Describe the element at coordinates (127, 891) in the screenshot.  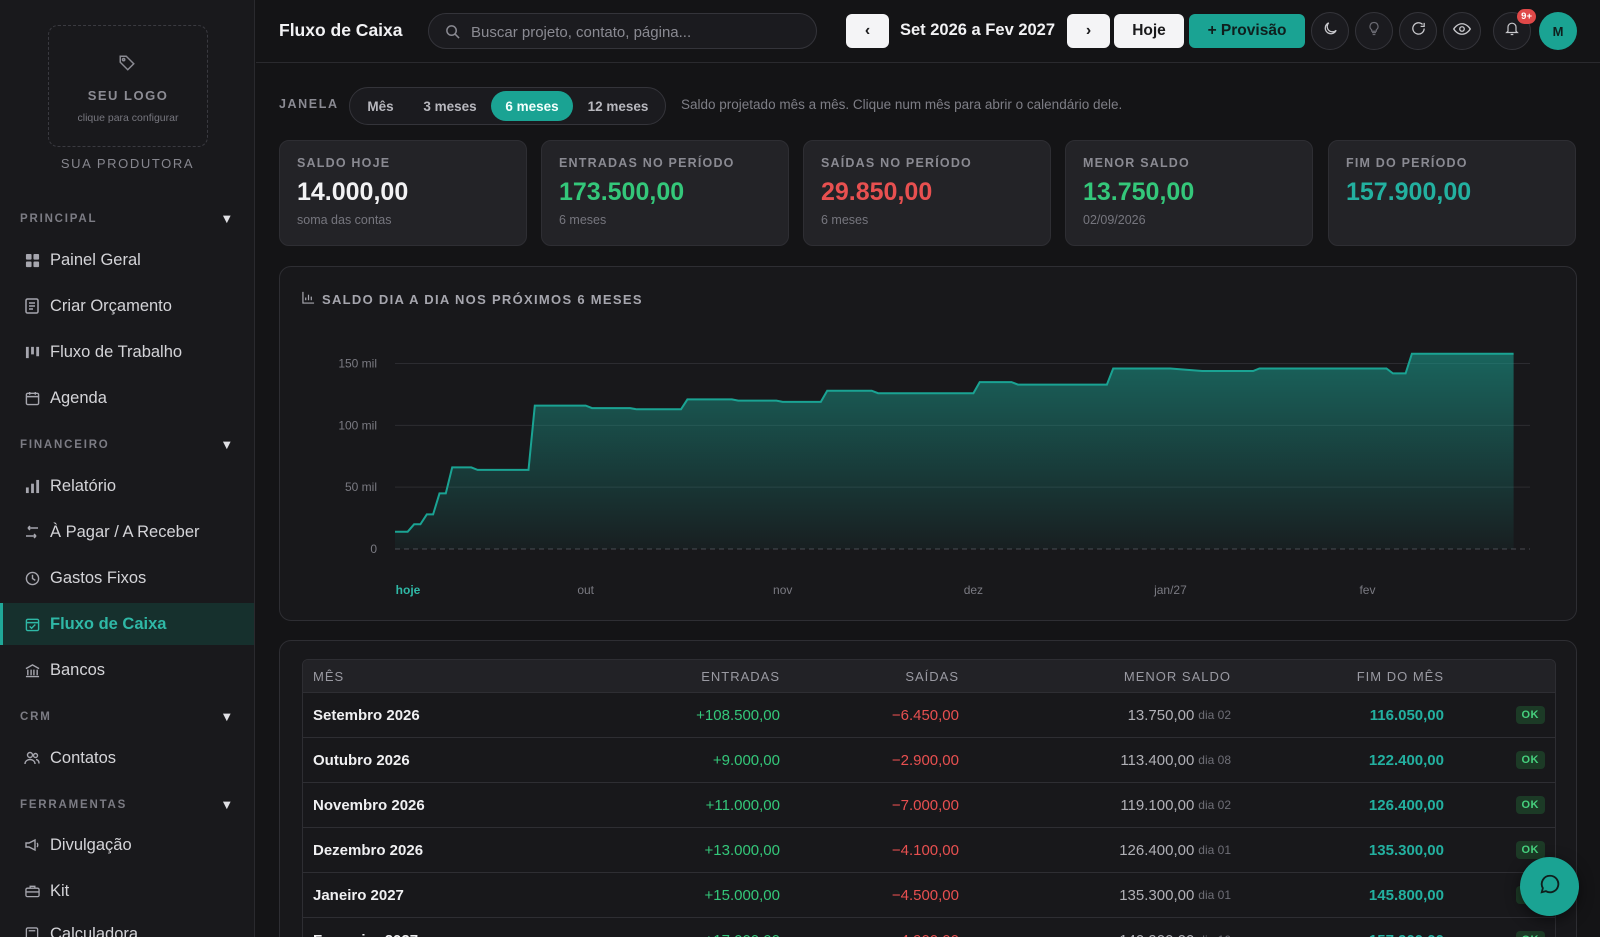
I see `sidebar-item-kit: Kit` at that location.